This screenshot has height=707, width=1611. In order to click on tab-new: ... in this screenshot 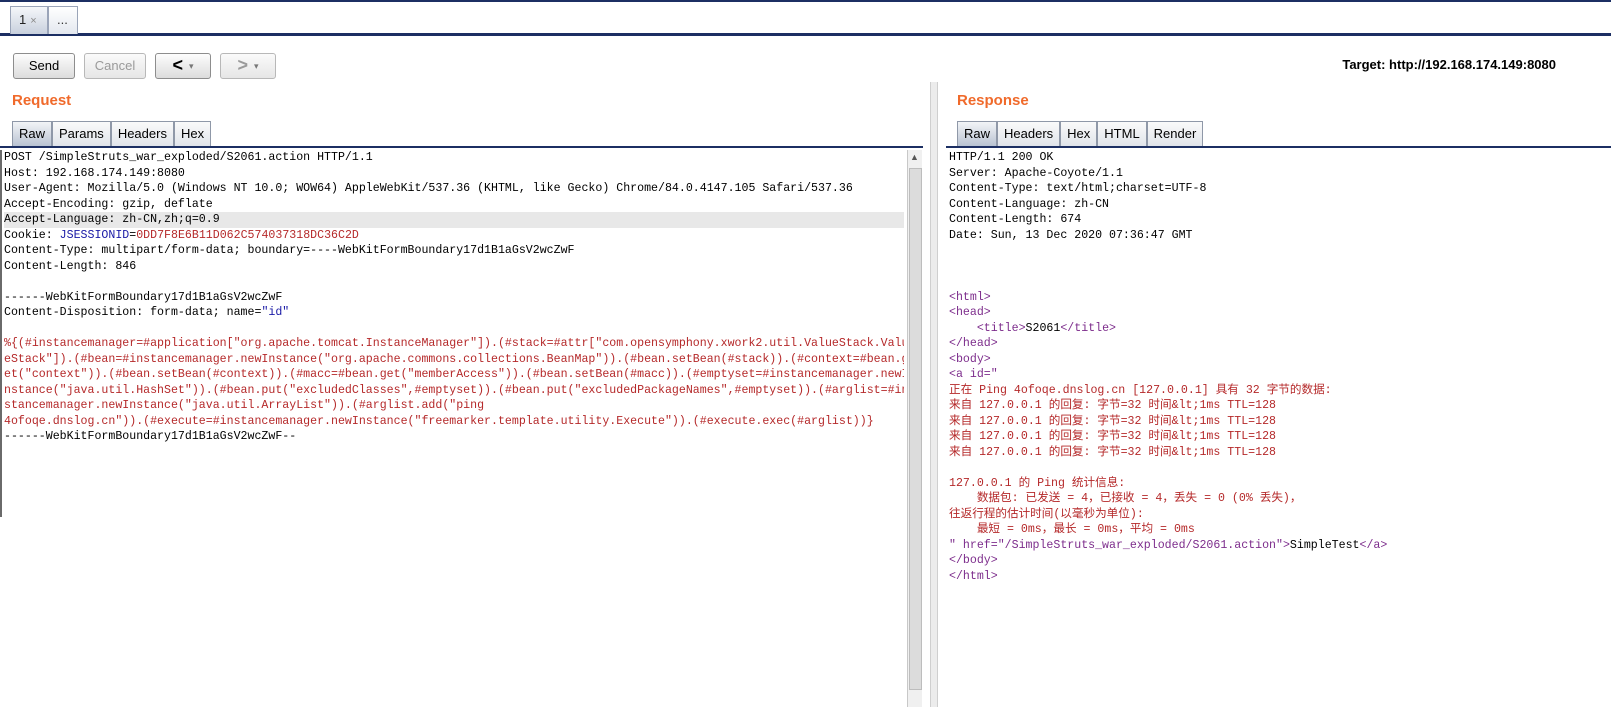, I will do `click(63, 20)`.